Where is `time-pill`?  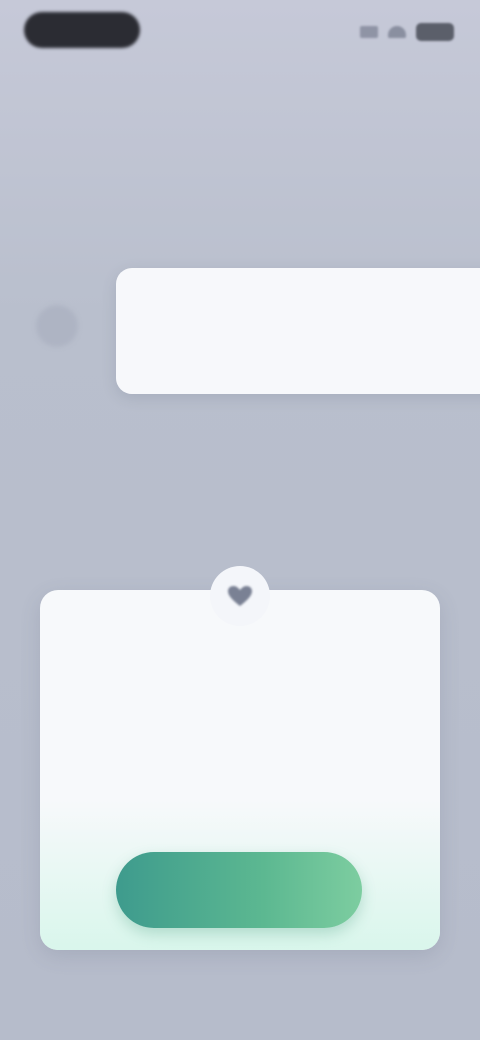 time-pill is located at coordinates (82, 30).